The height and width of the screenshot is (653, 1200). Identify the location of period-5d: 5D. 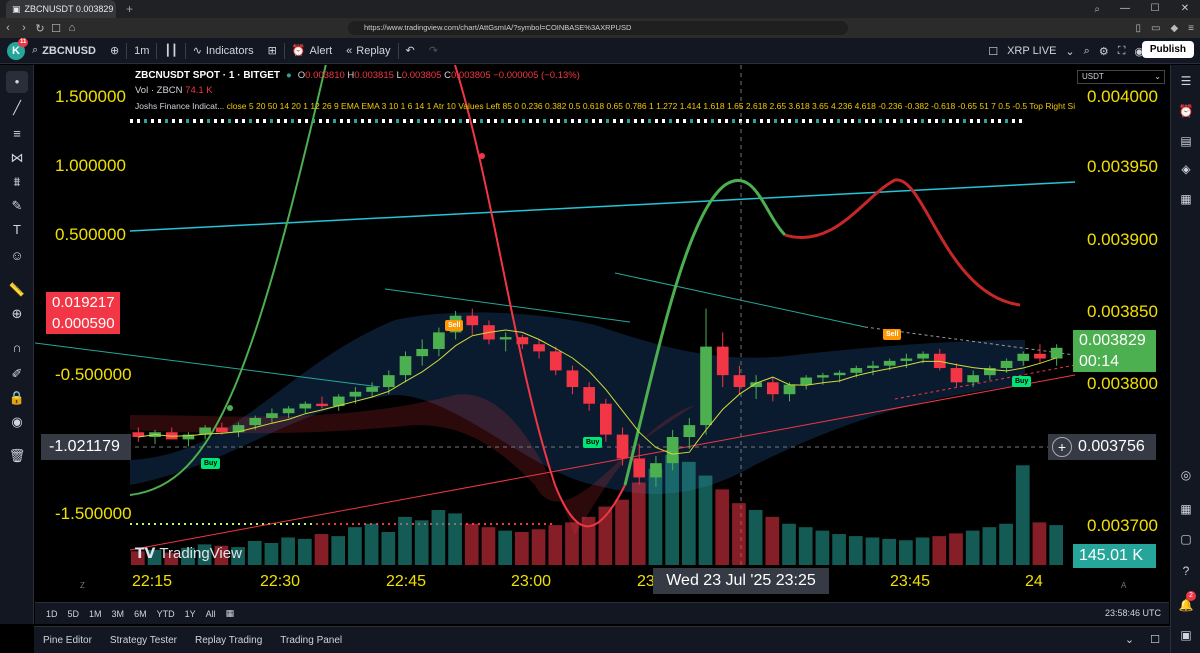
(74, 614).